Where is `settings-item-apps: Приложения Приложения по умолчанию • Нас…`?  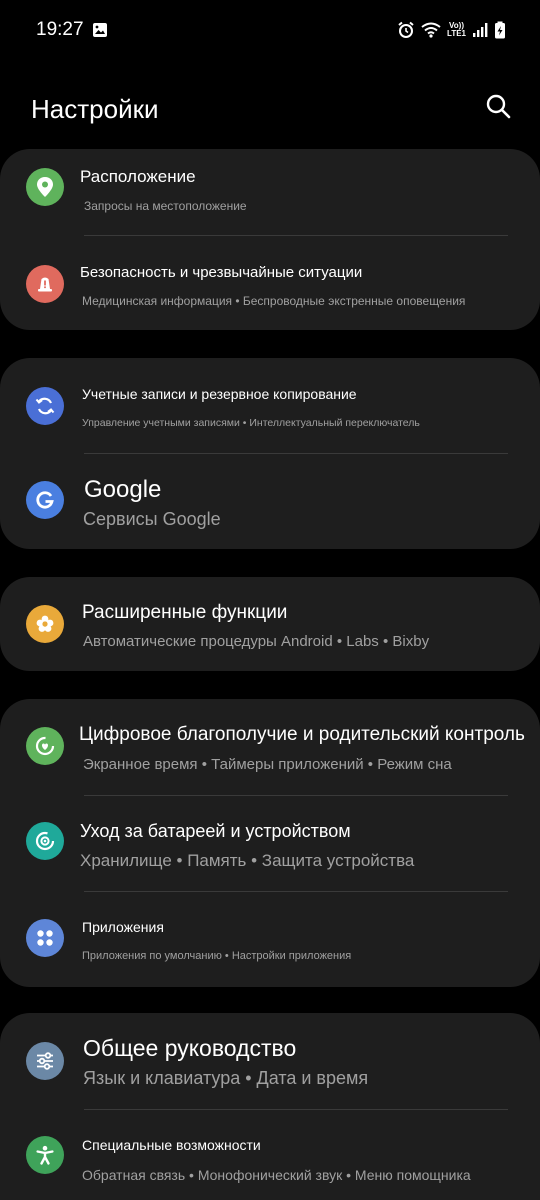 settings-item-apps: Приложения Приложения по умолчанию • Нас… is located at coordinates (270, 939).